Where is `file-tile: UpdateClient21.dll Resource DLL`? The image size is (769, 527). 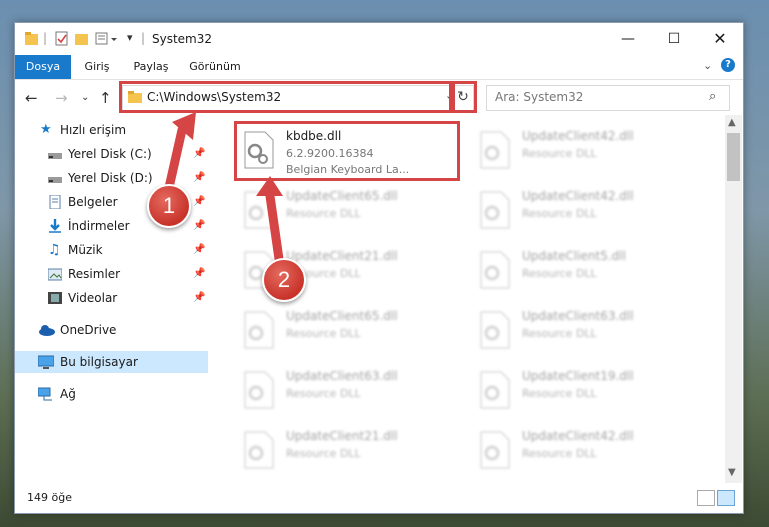
file-tile: UpdateClient21.dll Resource DLL is located at coordinates (346, 451).